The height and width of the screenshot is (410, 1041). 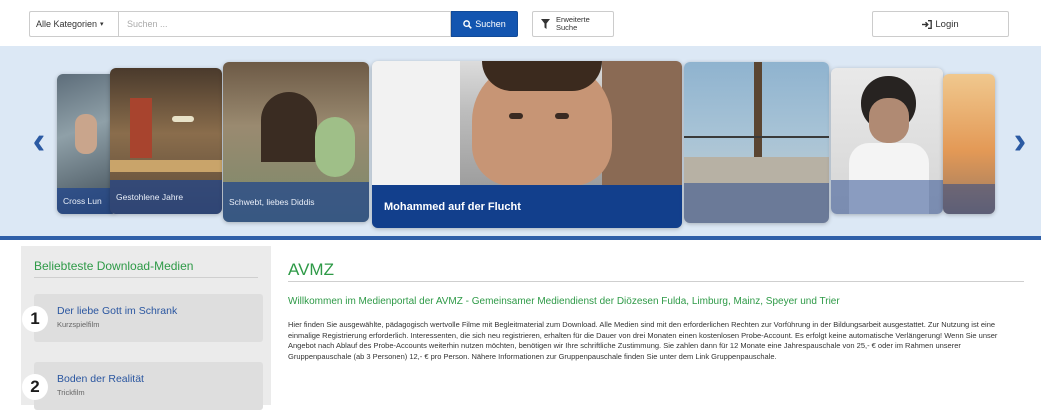 What do you see at coordinates (490, 24) in the screenshot?
I see `search-button-label: Suchen` at bounding box center [490, 24].